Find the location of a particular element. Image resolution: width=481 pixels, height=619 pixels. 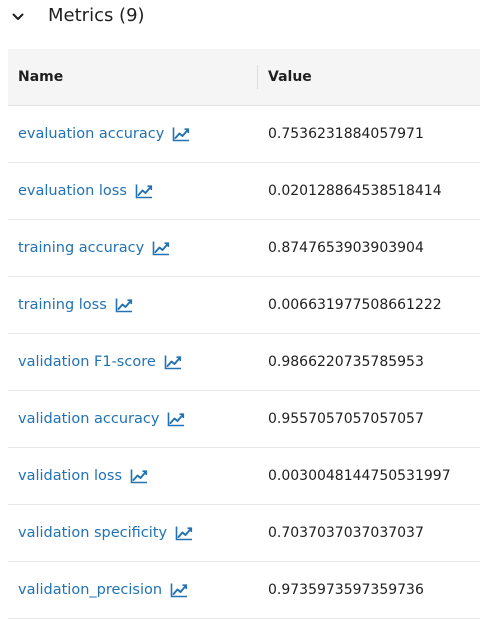

metric-name-cell: validation F1-score is located at coordinates (100, 362).